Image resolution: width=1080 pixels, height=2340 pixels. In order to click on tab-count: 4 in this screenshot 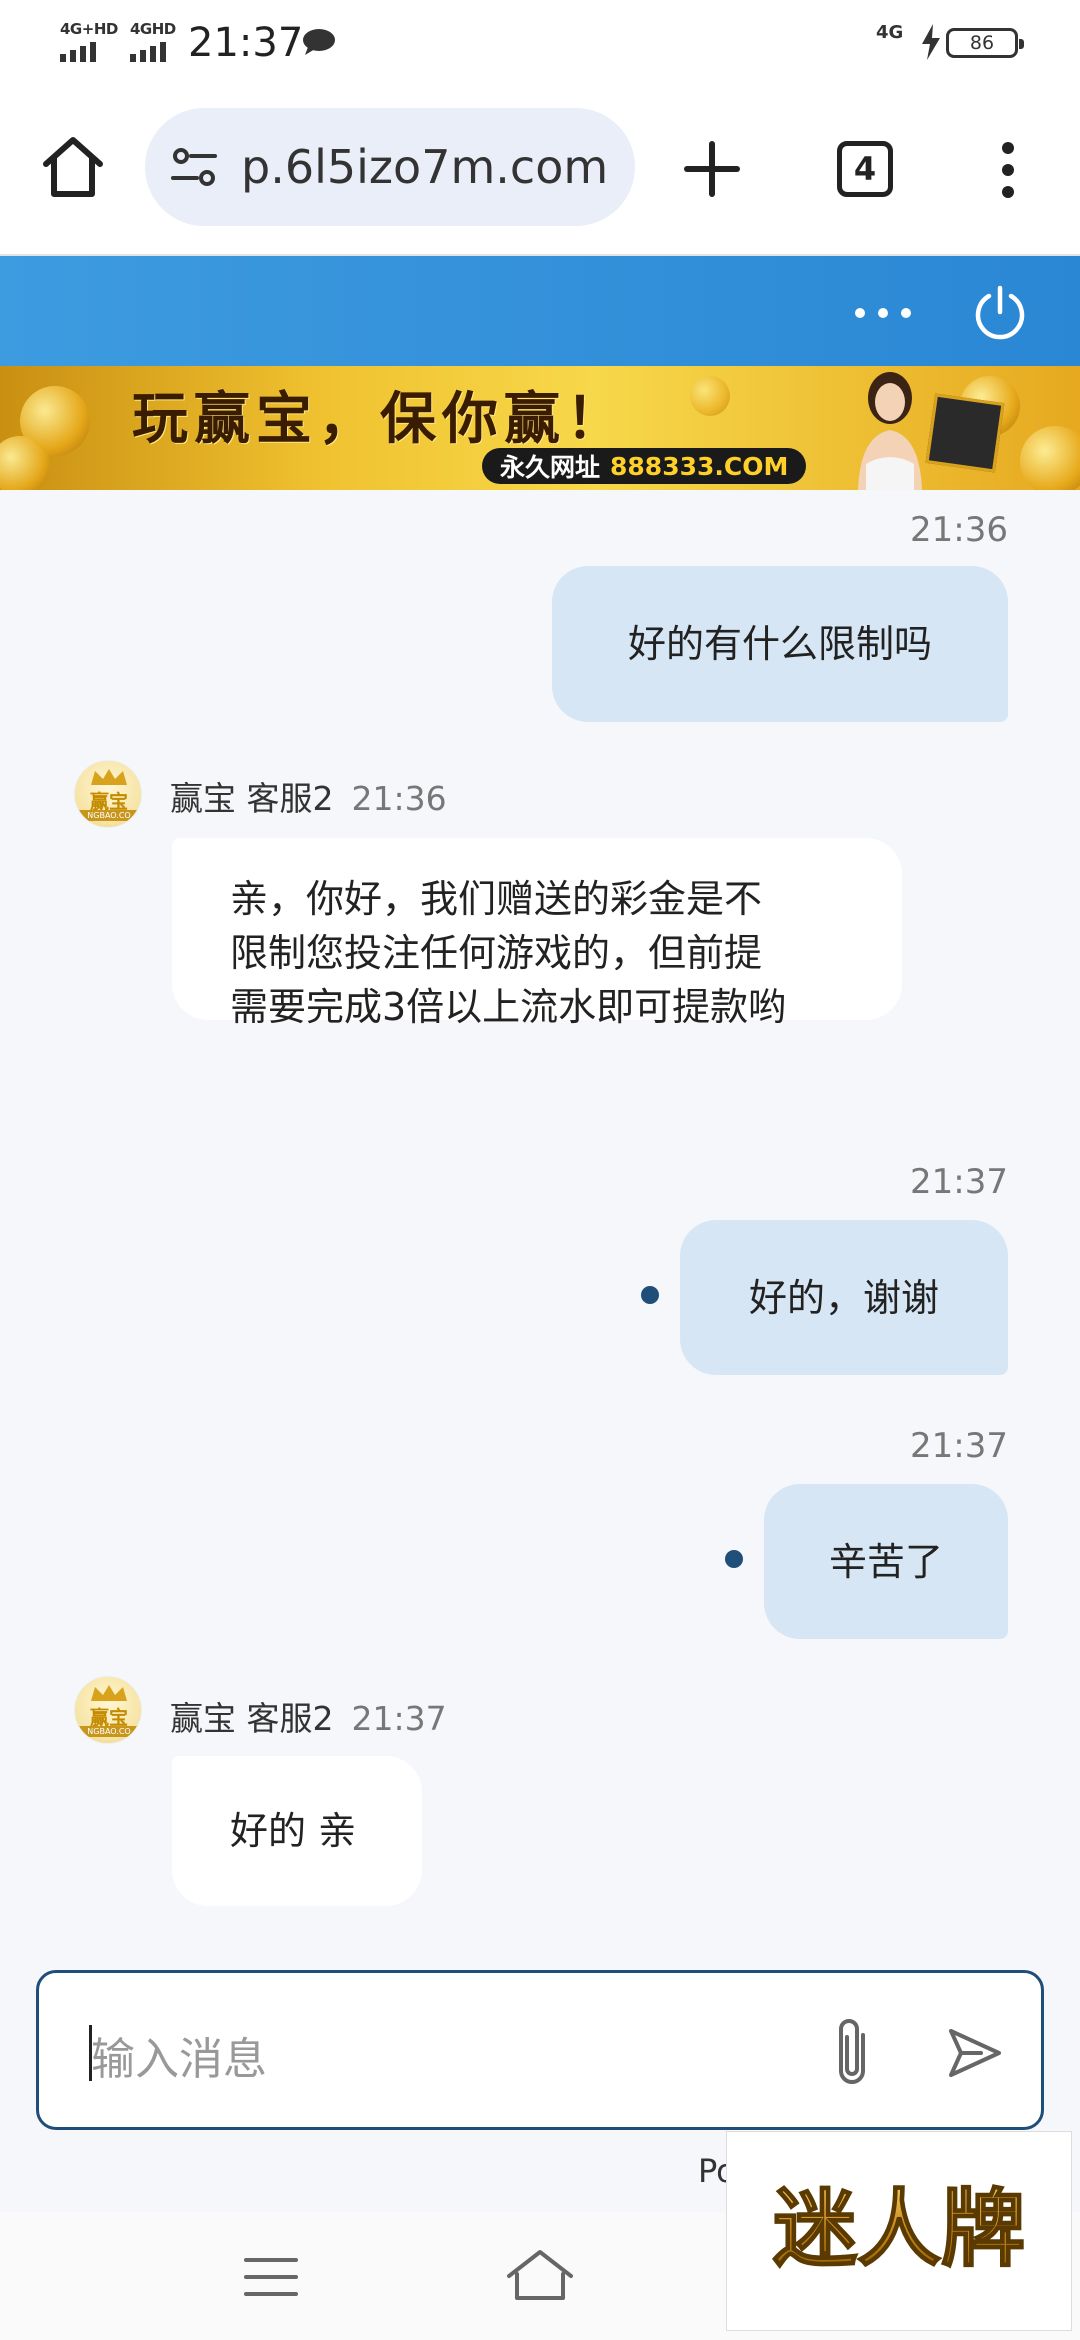, I will do `click(865, 169)`.